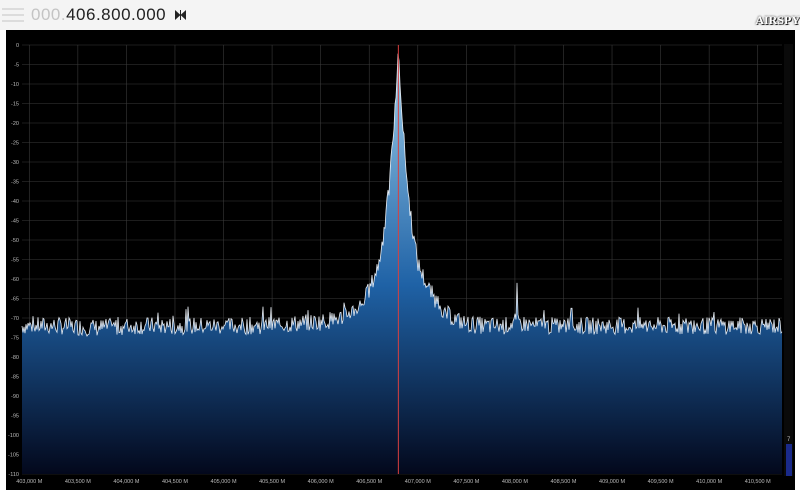 The height and width of the screenshot is (490, 800). Describe the element at coordinates (272, 482) in the screenshot. I see `x-tick-label: 405,500 M` at that location.